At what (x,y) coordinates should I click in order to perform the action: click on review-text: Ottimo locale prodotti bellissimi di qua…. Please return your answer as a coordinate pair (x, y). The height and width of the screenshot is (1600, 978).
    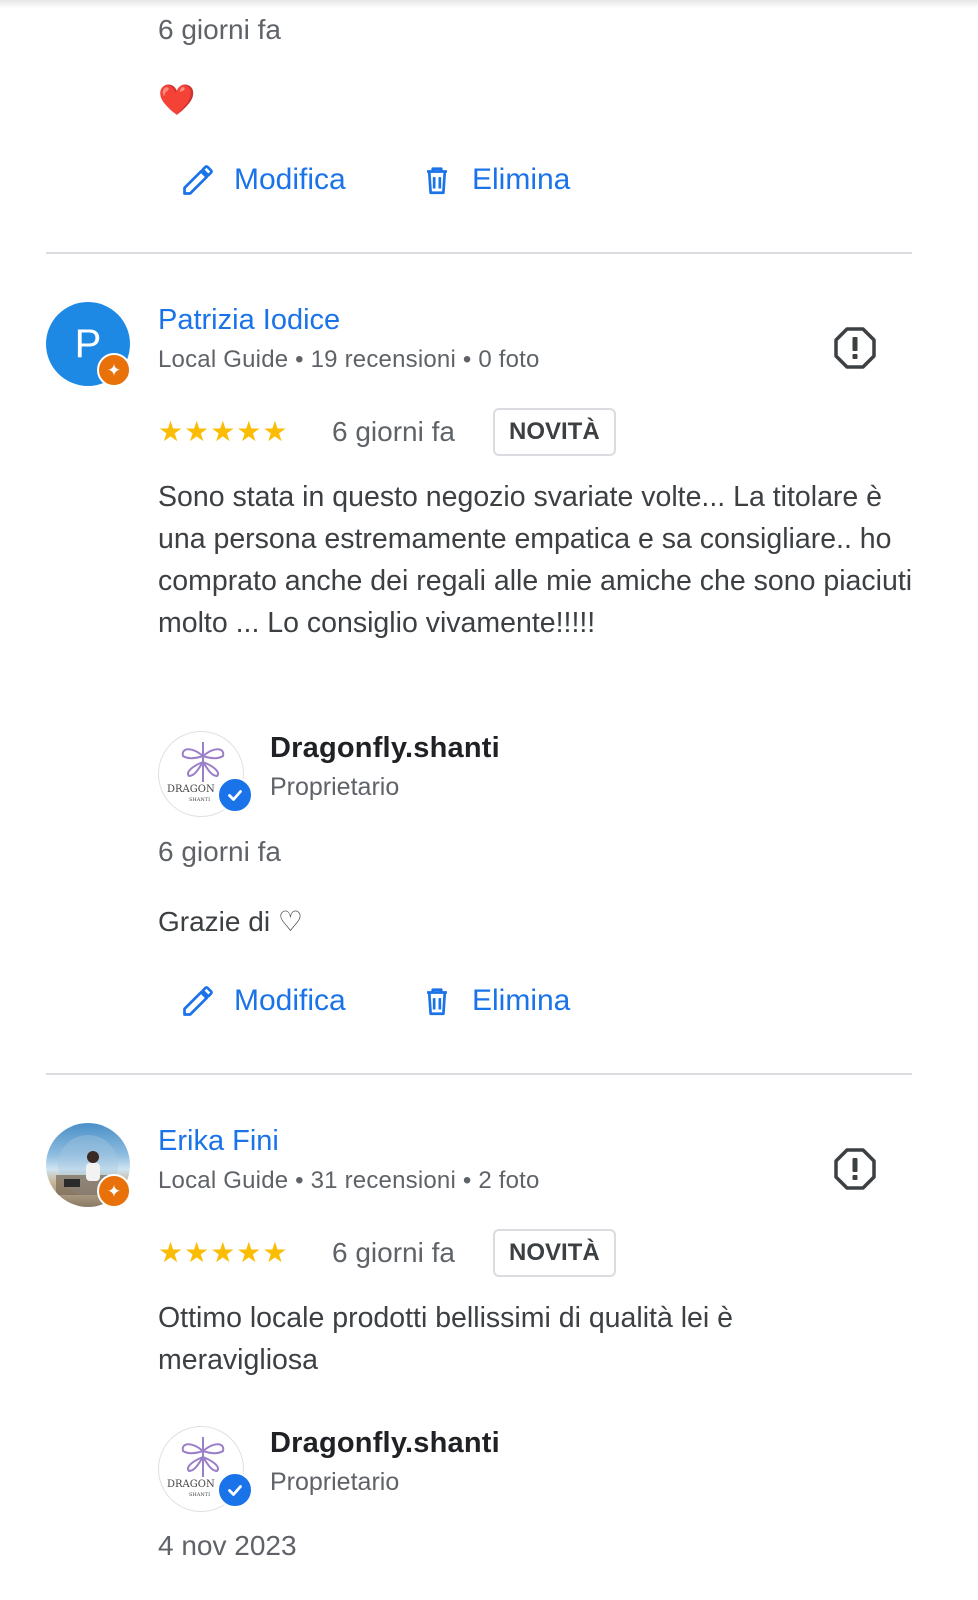
    Looking at the image, I should click on (446, 1339).